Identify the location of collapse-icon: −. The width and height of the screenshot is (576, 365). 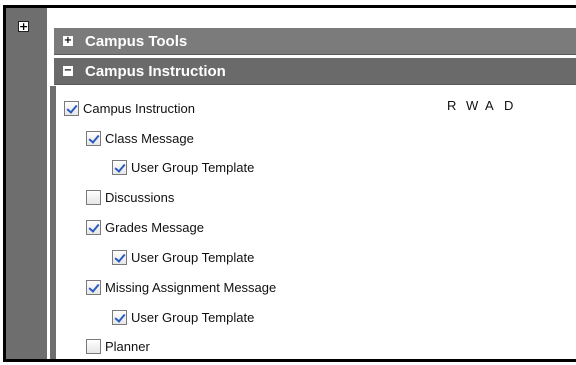
(68, 71).